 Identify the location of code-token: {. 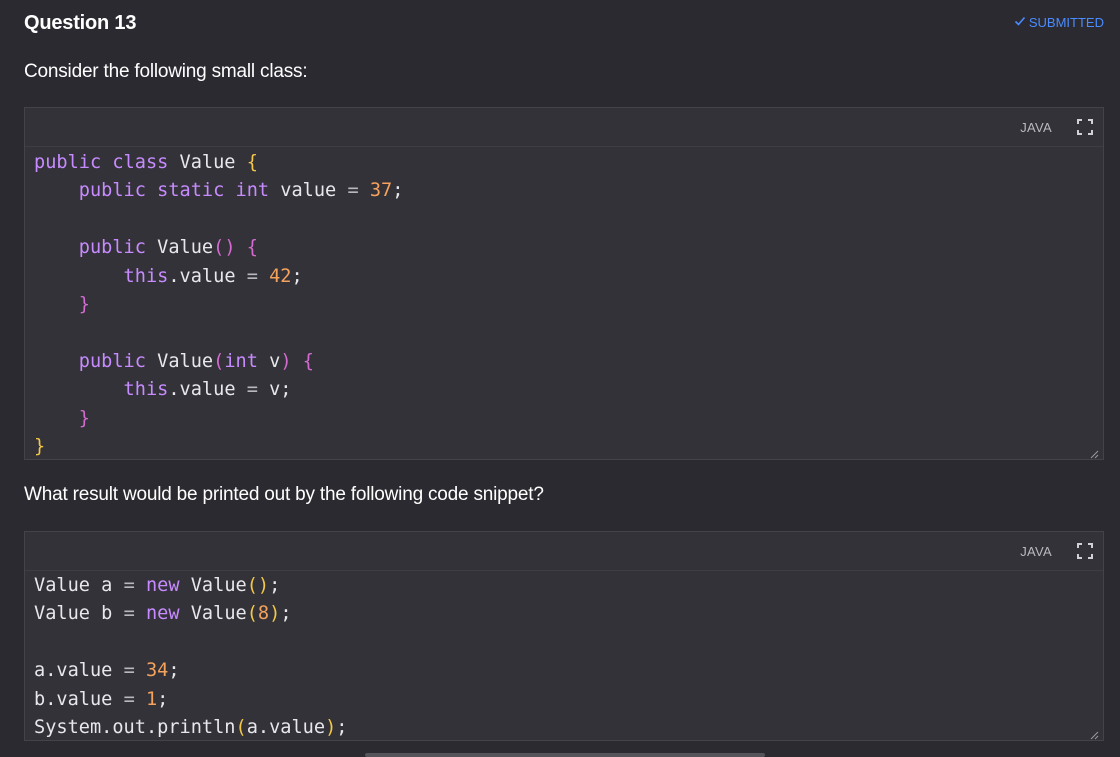
(252, 162).